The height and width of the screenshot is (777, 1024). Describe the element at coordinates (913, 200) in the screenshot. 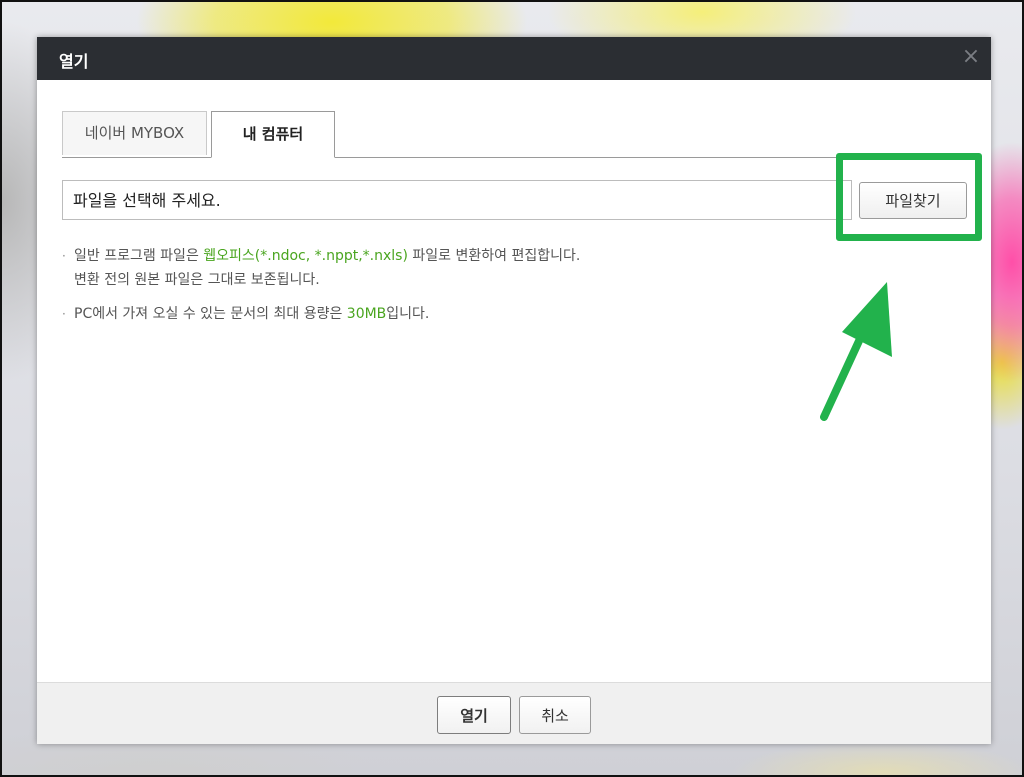

I see `browse-file-button: 파일찾기` at that location.